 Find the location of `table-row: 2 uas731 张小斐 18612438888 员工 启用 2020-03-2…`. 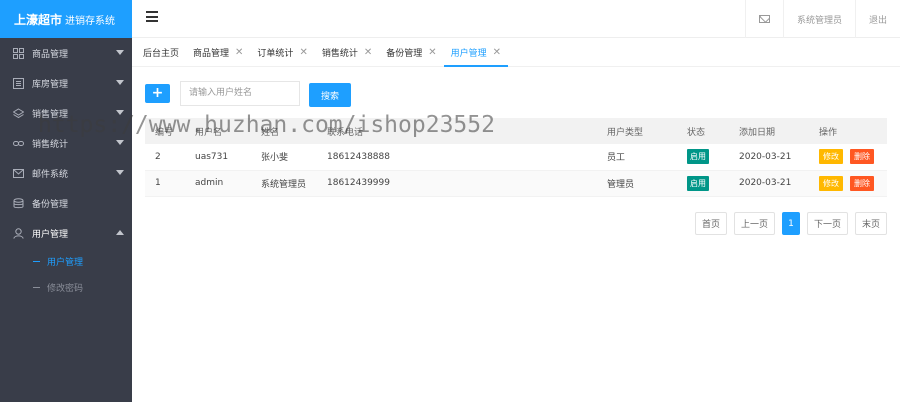

table-row: 2 uas731 张小斐 18612438888 员工 启用 2020-03-2… is located at coordinates (516, 157).